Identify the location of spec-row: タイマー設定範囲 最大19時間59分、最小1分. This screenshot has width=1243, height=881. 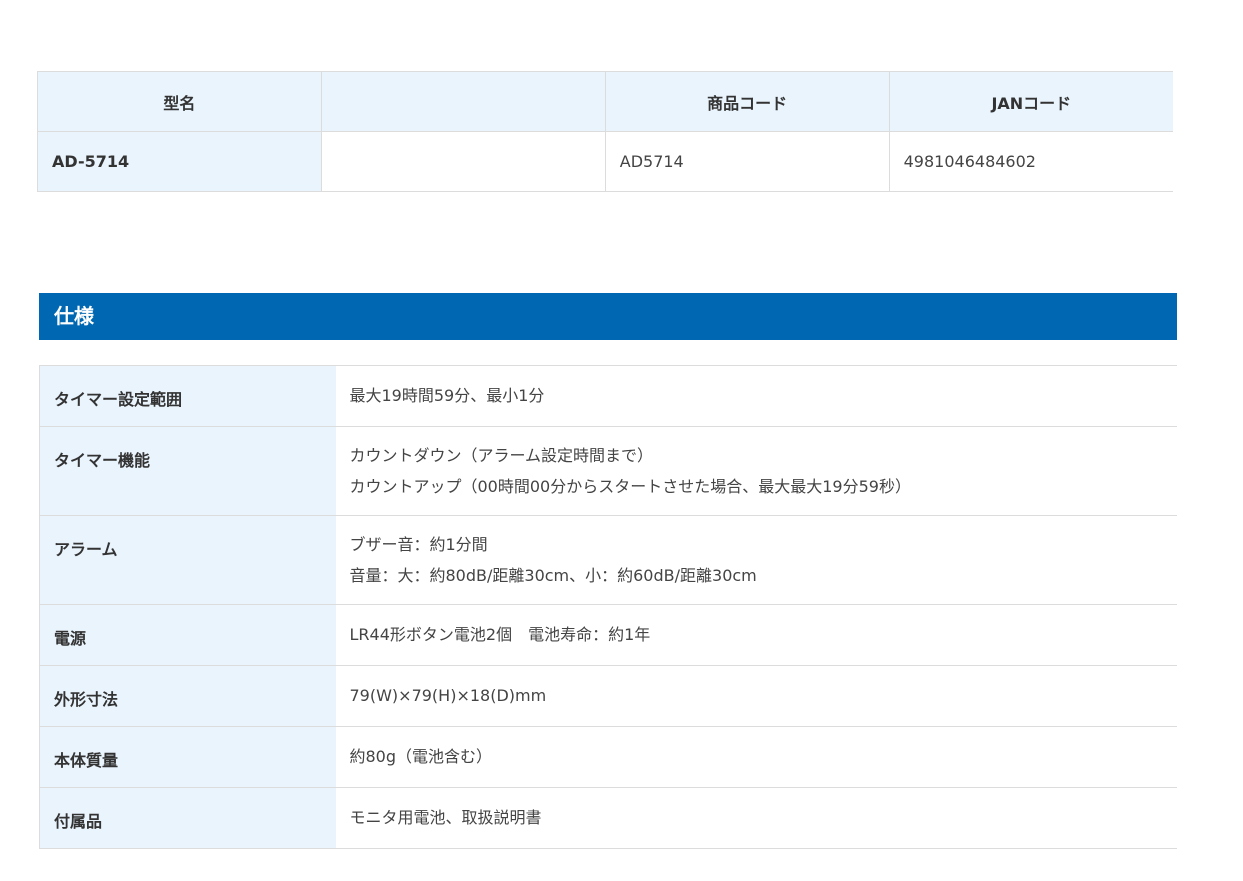
(608, 396).